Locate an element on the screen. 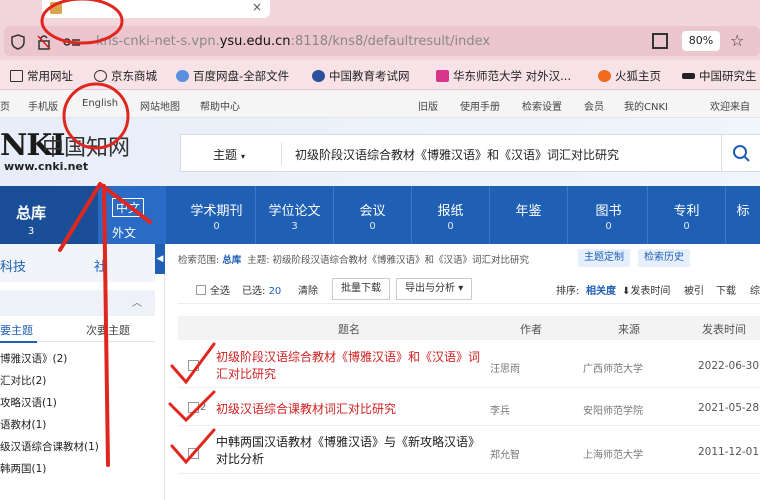 Image resolution: width=760 pixels, height=500 pixels. table-row: 2 初级汉语综合课教材词汇对比研究 李兵 安阳师范学院 2021-05-28 is located at coordinates (469, 408).